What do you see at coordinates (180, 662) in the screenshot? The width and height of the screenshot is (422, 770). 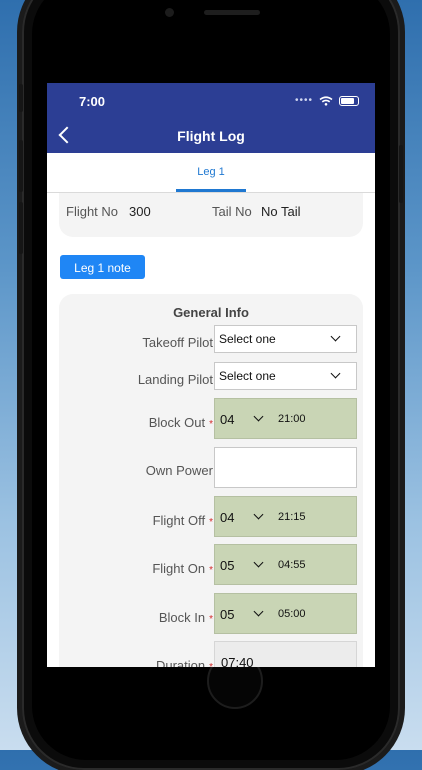 I see `duration-label-text: Duration` at bounding box center [180, 662].